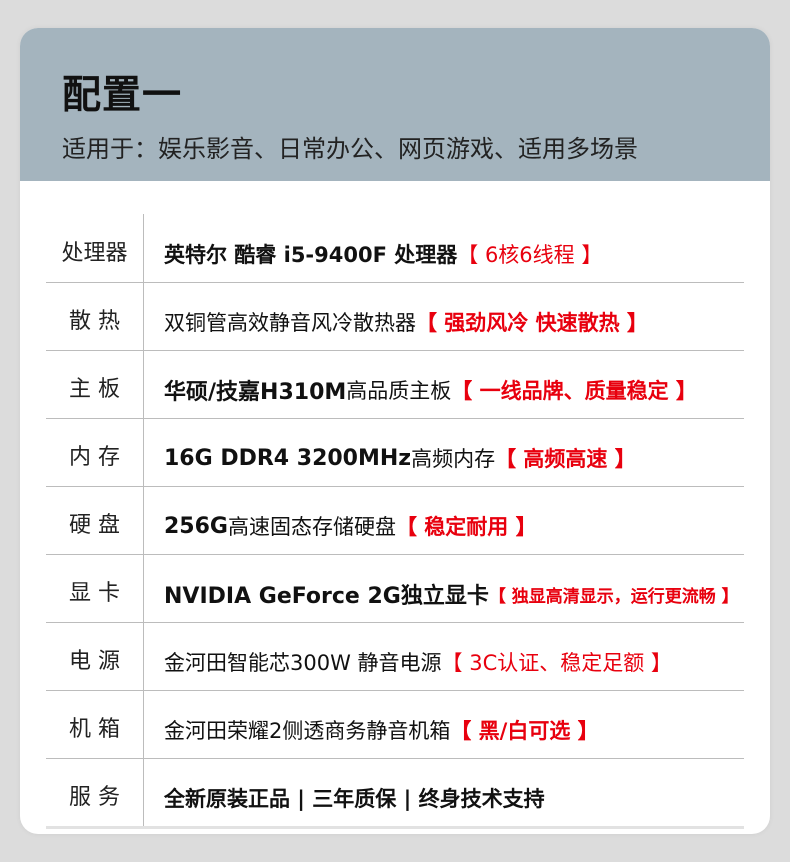 Image resolution: width=790 pixels, height=862 pixels. I want to click on spec-main: 金河田荣耀2侧透商务静音机箱, so click(307, 731).